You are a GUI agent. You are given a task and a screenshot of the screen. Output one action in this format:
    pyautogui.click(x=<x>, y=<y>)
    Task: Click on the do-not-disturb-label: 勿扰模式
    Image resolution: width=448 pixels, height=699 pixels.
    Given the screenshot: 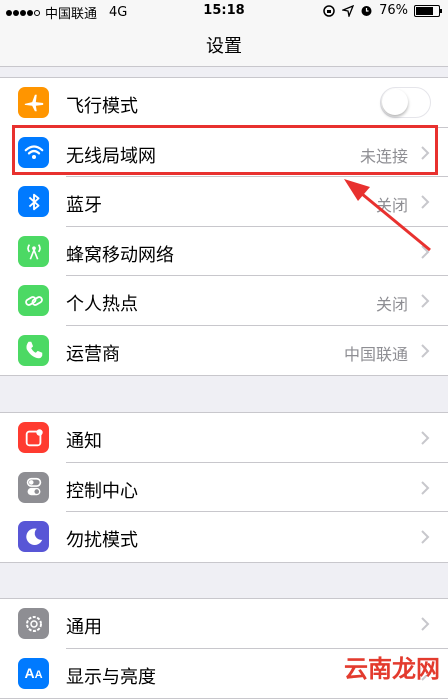 What is the action you would take?
    pyautogui.click(x=102, y=540)
    